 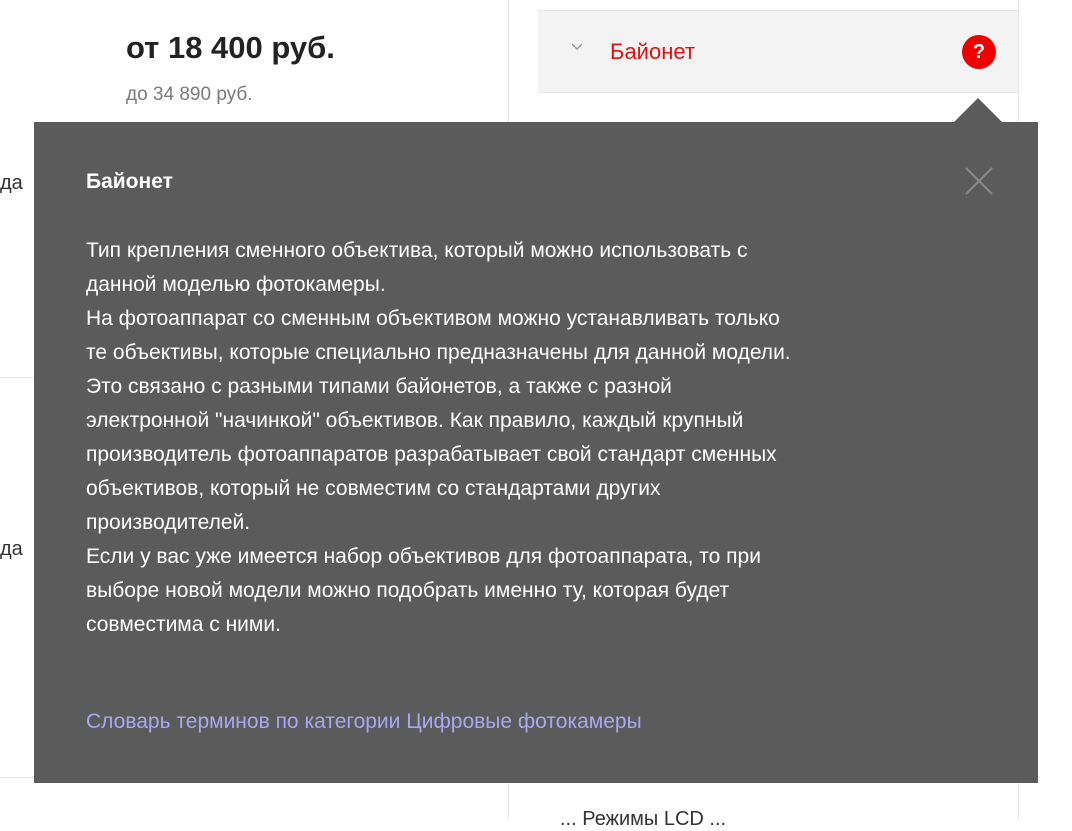 I want to click on row-value-clipped-1: да, so click(x=11, y=183).